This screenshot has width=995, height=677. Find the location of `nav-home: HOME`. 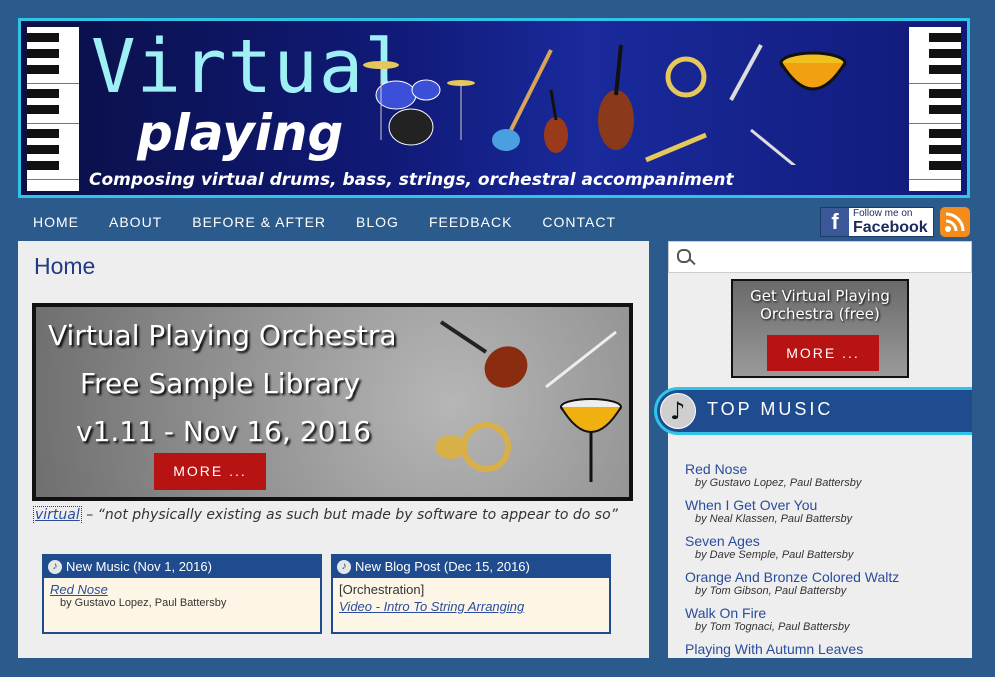

nav-home: HOME is located at coordinates (56, 222).